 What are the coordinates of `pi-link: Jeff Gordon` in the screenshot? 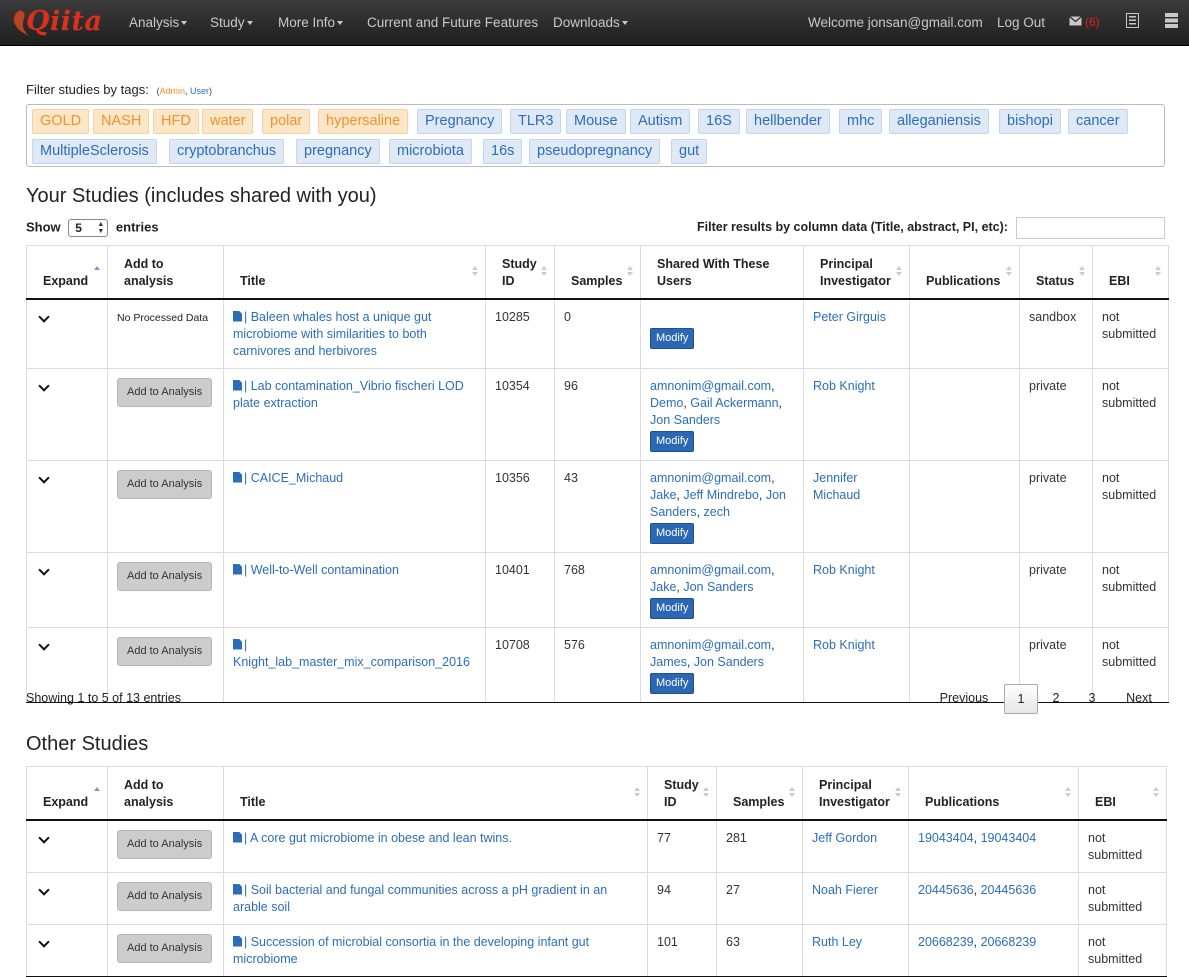 It's located at (844, 838).